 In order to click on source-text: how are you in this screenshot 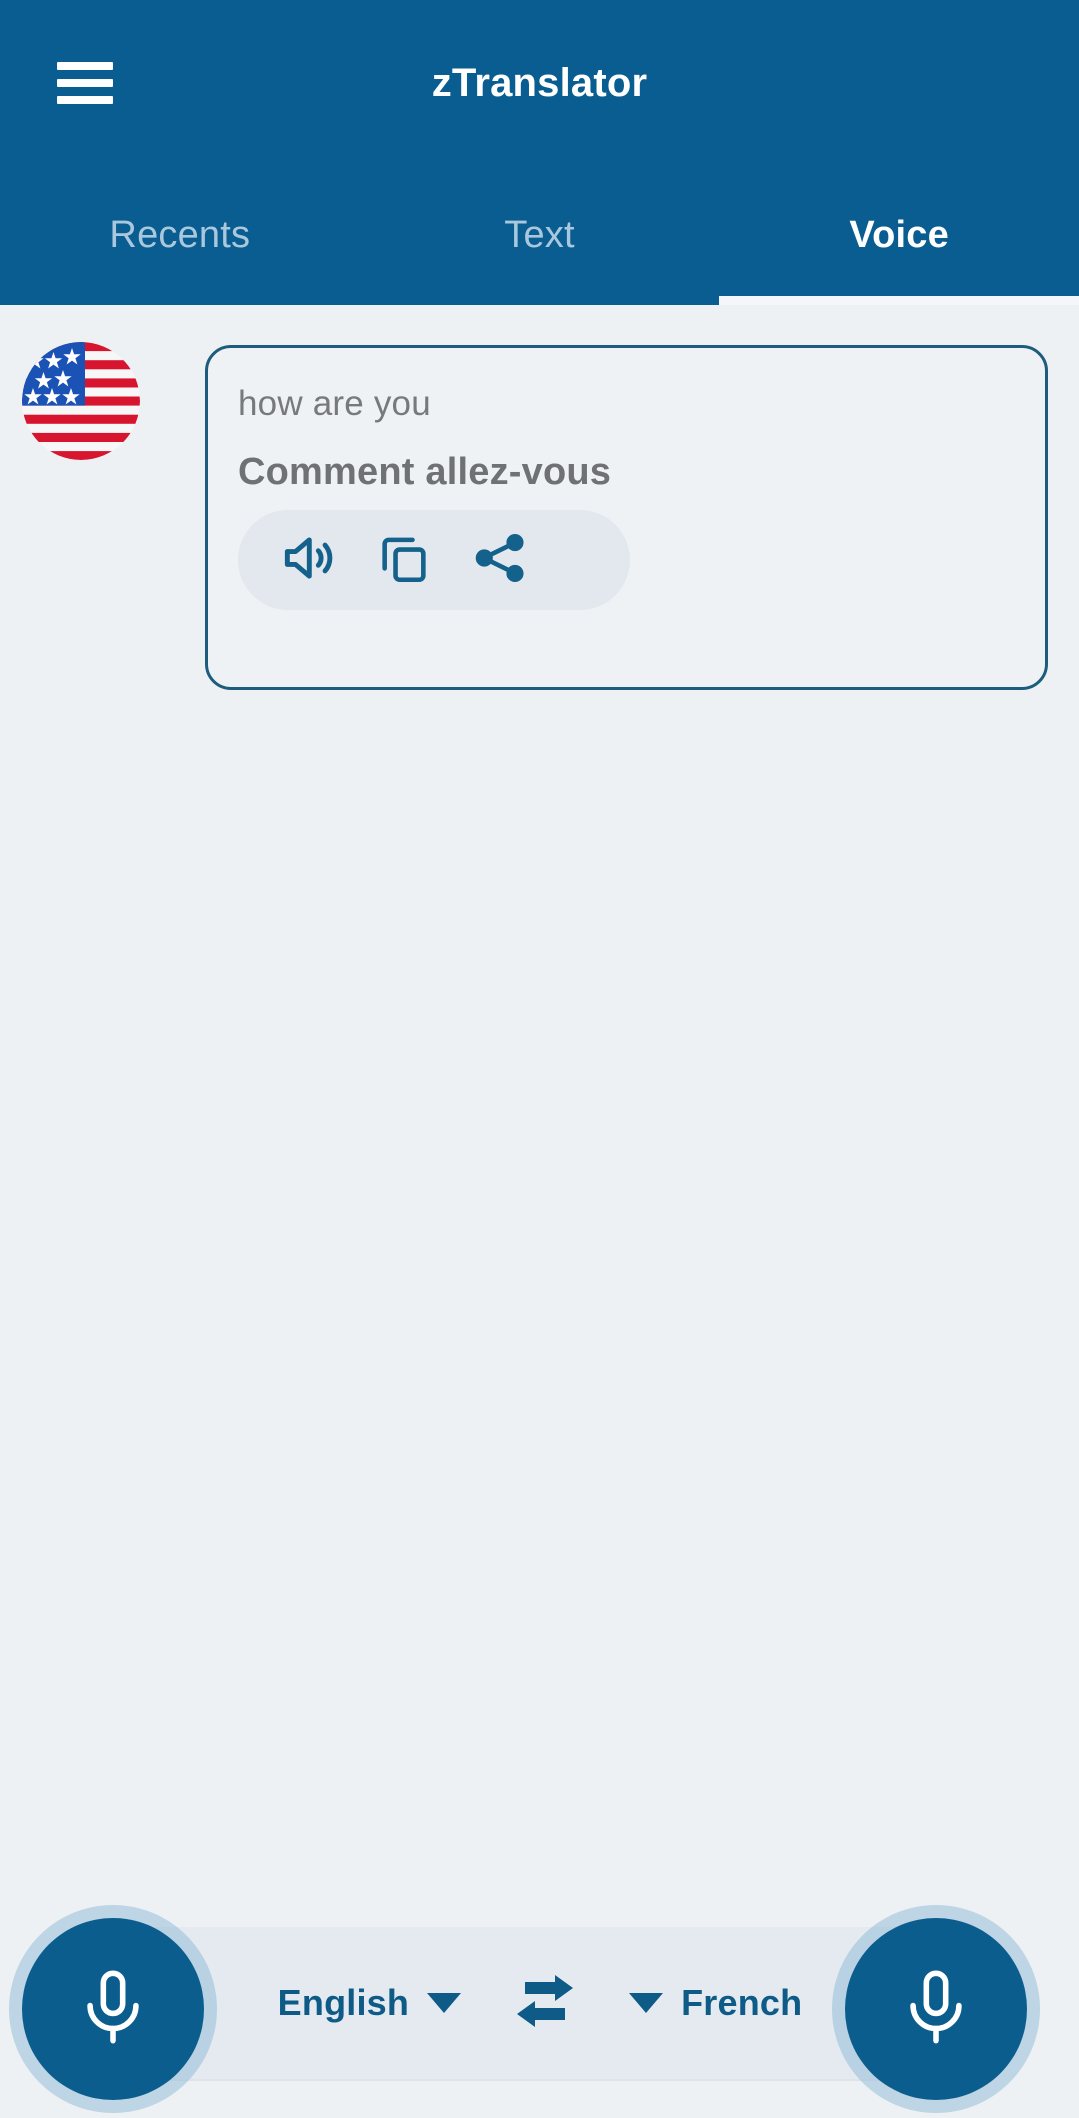, I will do `click(334, 403)`.